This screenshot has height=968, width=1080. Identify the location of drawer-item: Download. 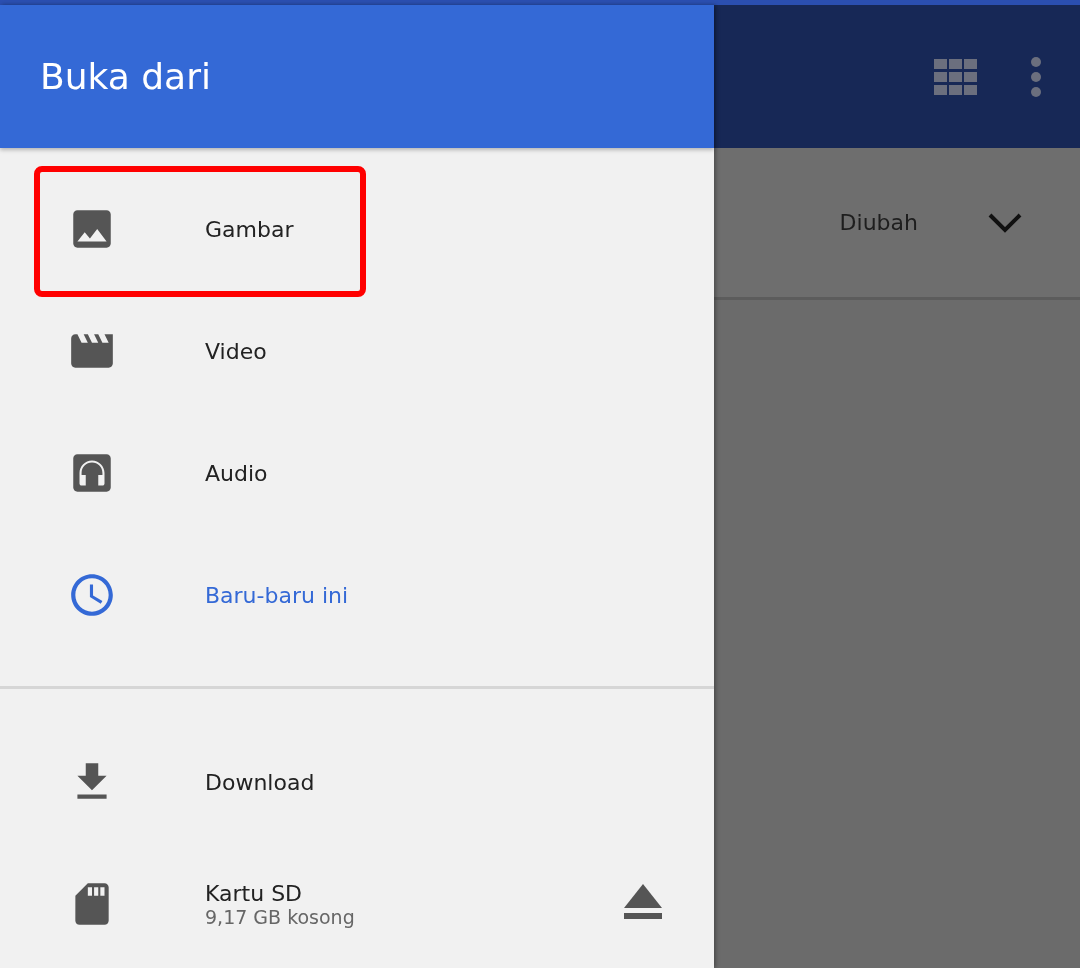
(357, 782).